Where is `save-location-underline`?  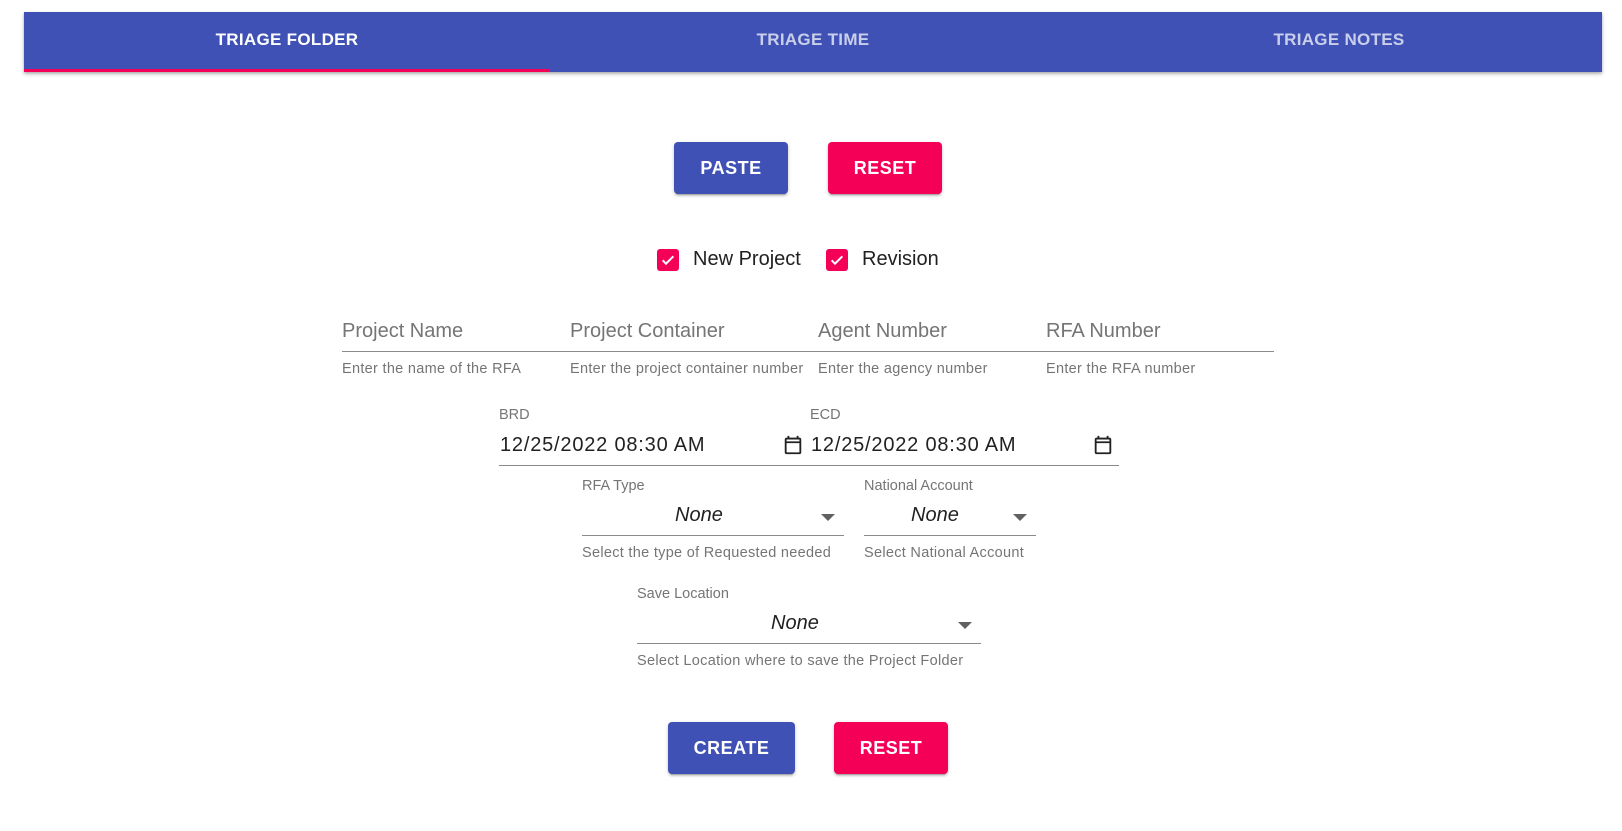
save-location-underline is located at coordinates (809, 643).